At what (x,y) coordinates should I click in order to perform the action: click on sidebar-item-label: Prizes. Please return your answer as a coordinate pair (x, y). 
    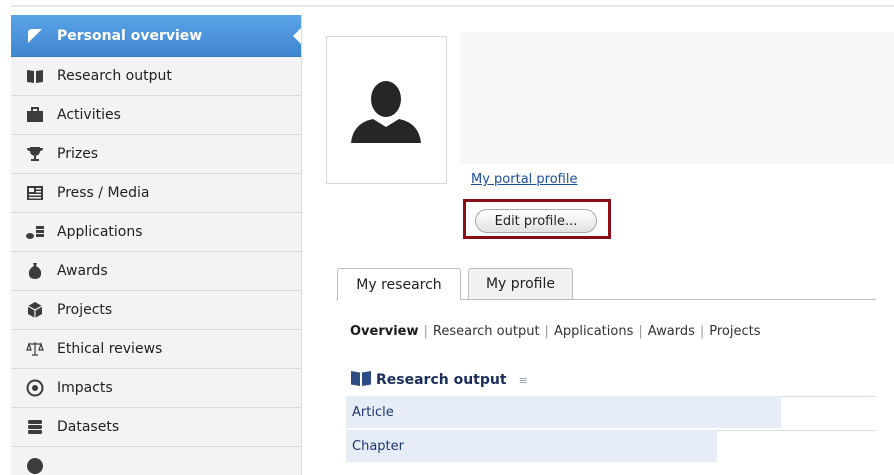
    Looking at the image, I should click on (78, 154).